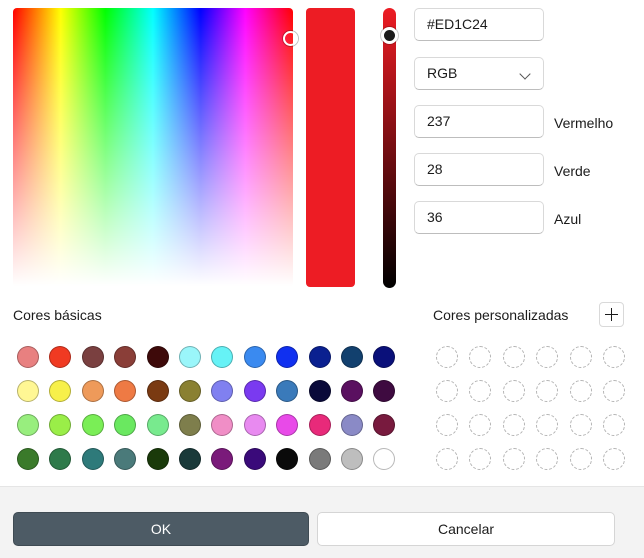  What do you see at coordinates (442, 73) in the screenshot?
I see `color-model-value: RGB` at bounding box center [442, 73].